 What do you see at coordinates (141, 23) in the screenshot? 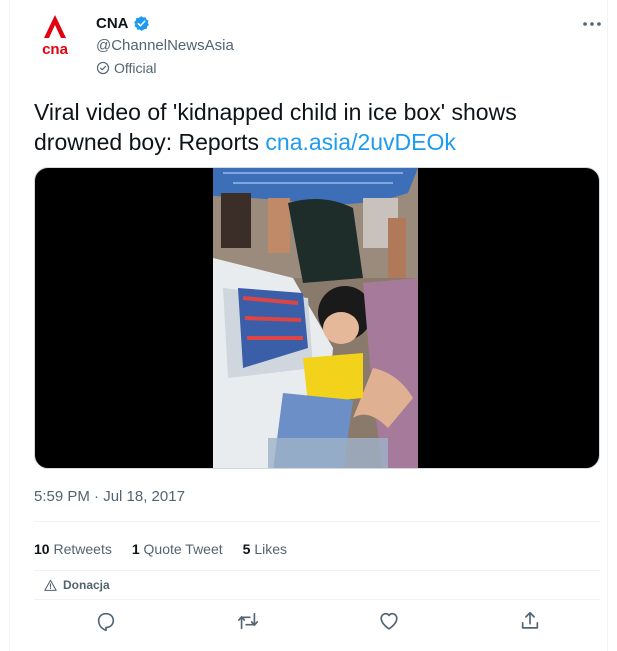
I see `verified-badge-icon` at bounding box center [141, 23].